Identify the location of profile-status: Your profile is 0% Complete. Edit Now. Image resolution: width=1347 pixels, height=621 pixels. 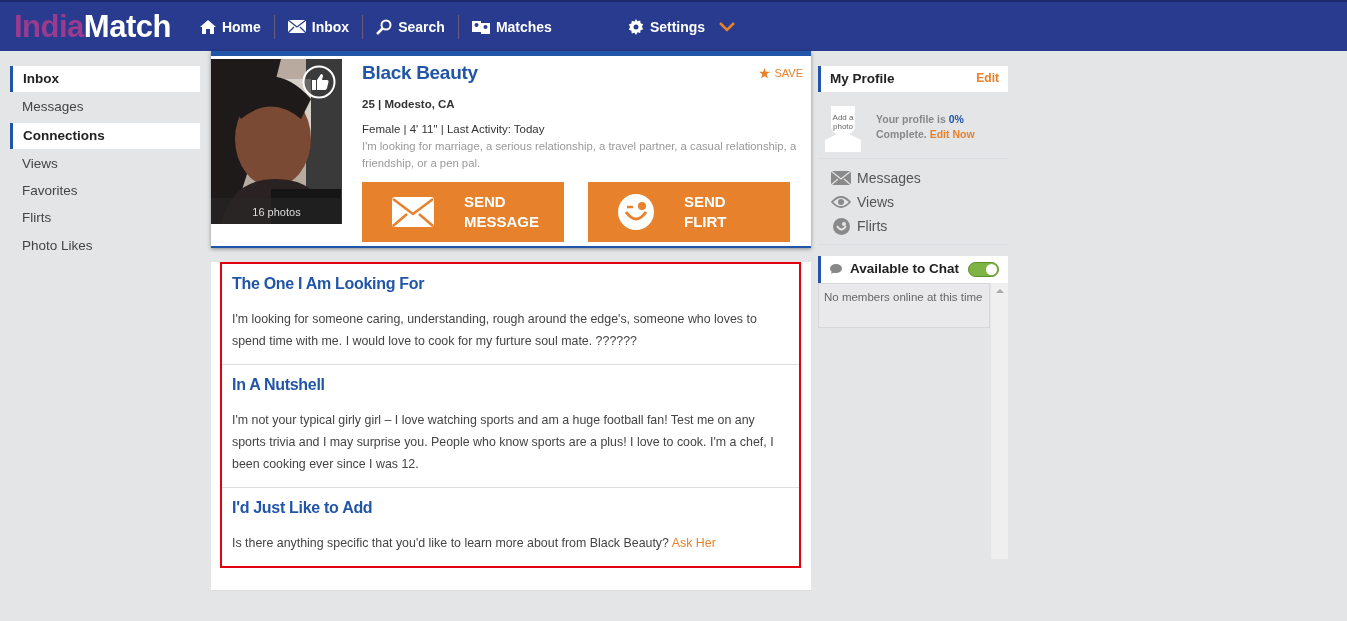
(925, 127).